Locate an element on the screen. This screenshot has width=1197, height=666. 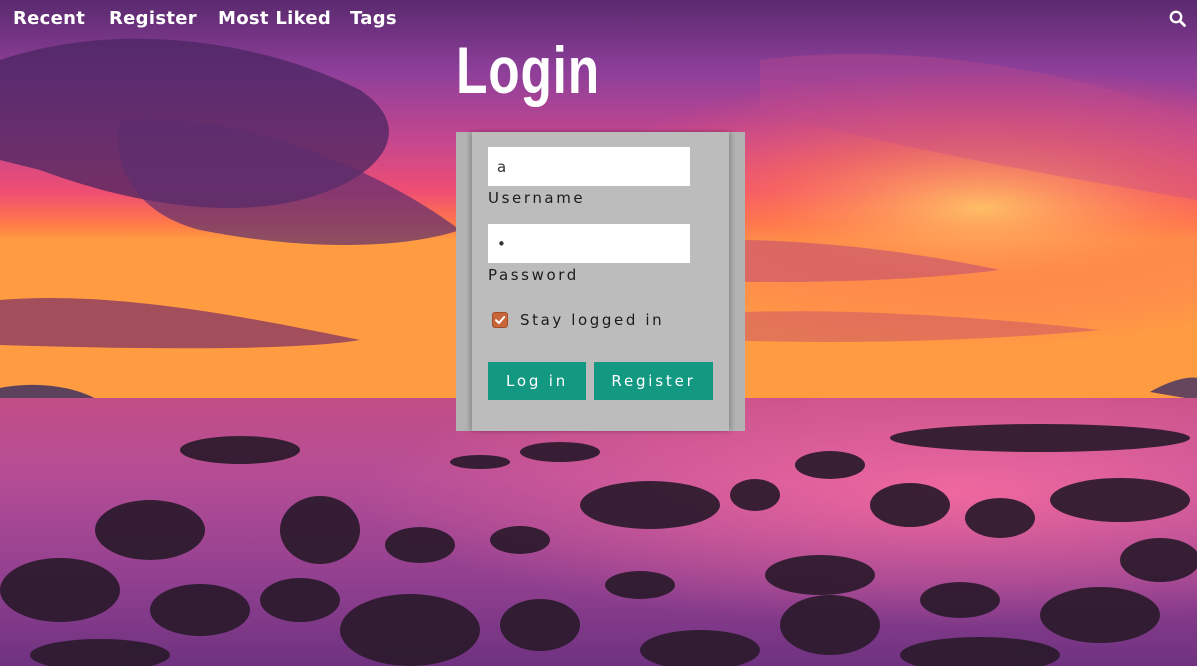
password-input is located at coordinates (589, 243).